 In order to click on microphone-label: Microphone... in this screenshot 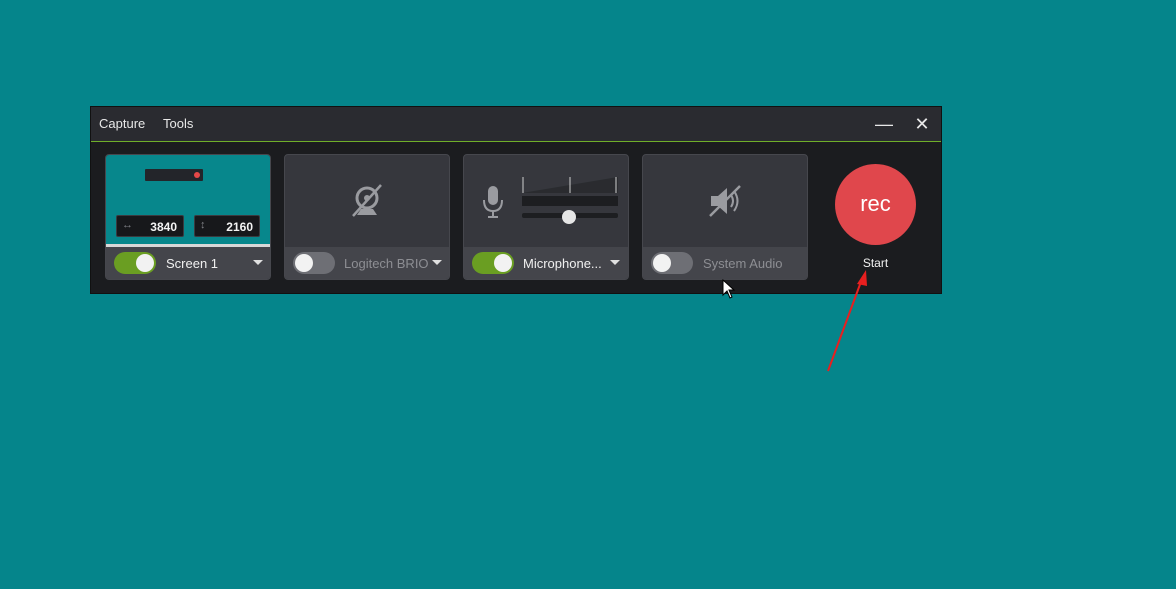, I will do `click(562, 263)`.